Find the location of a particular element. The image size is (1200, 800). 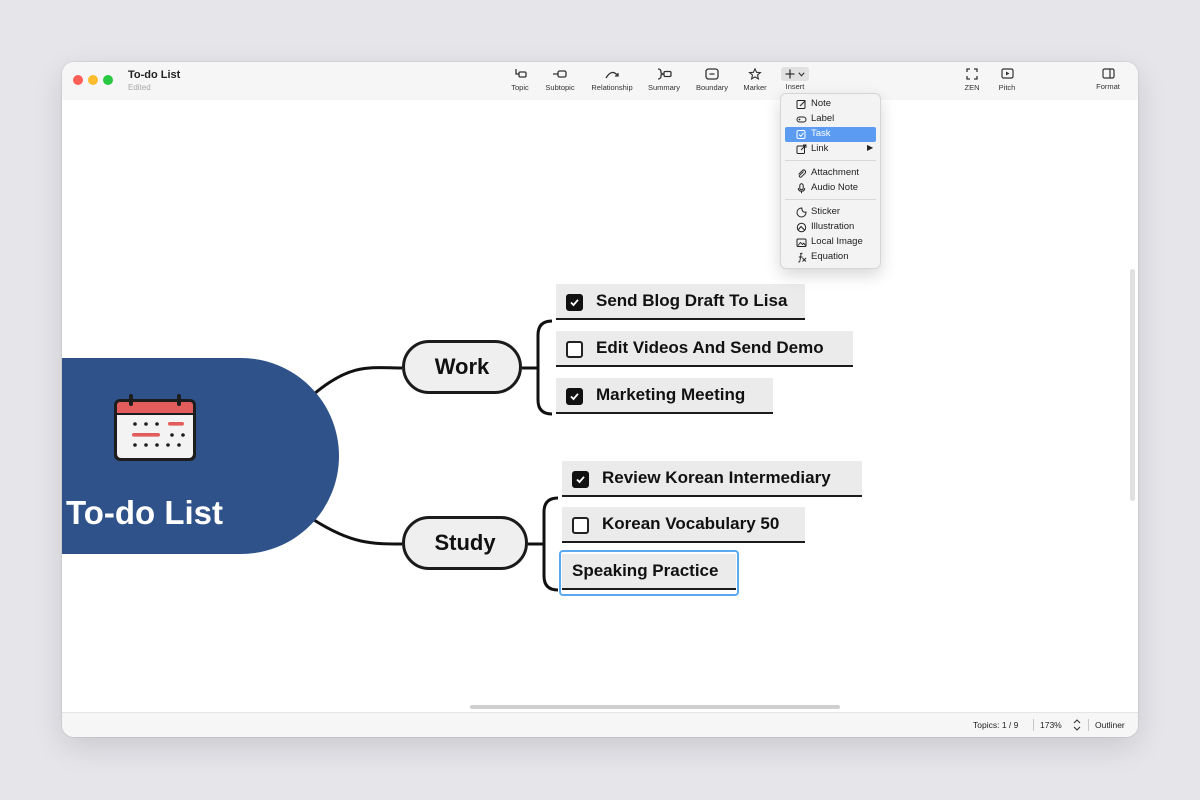

topic-button-label: Topic is located at coordinates (520, 87).